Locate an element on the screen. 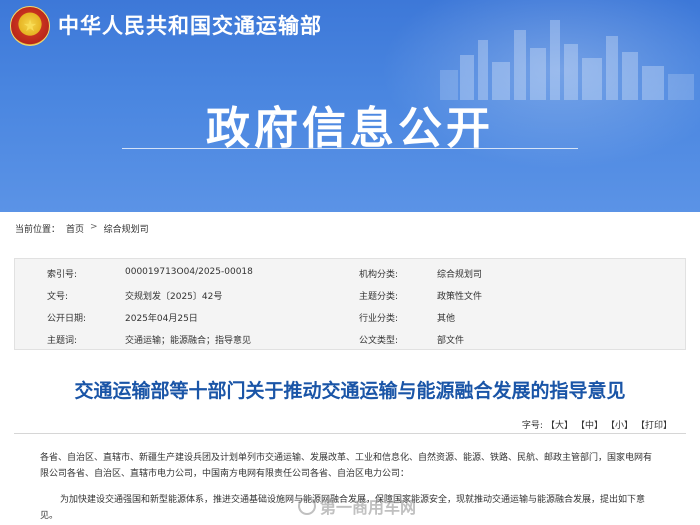  breadcrumb: 当前位置： 首页 > 综合规划司 is located at coordinates (82, 228).